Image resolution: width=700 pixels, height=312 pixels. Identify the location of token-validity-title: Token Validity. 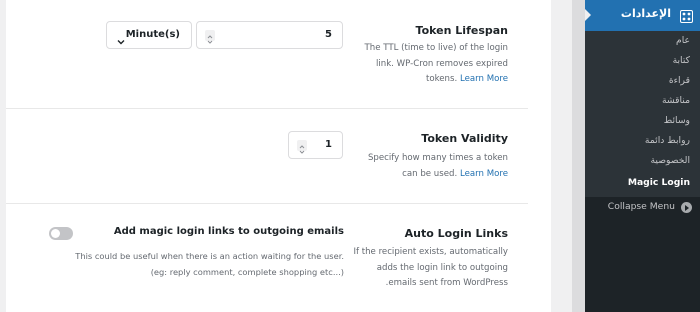
(464, 138).